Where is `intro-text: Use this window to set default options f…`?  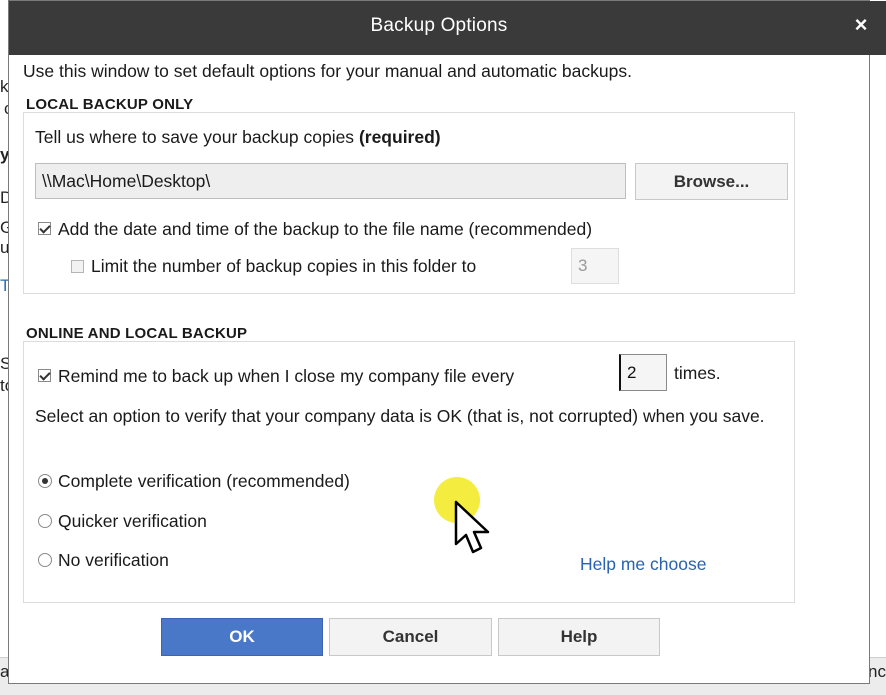
intro-text: Use this window to set default options f… is located at coordinates (327, 71).